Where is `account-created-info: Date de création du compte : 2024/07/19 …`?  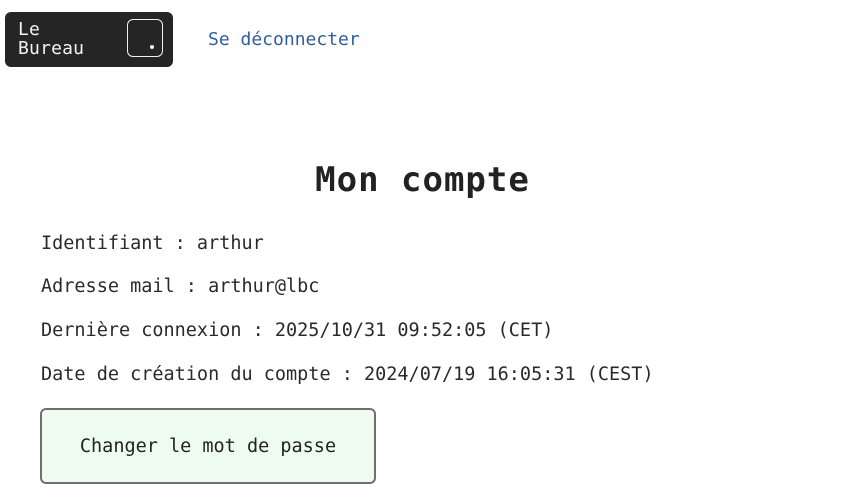 account-created-info: Date de création du compte : 2024/07/19 … is located at coordinates (347, 374).